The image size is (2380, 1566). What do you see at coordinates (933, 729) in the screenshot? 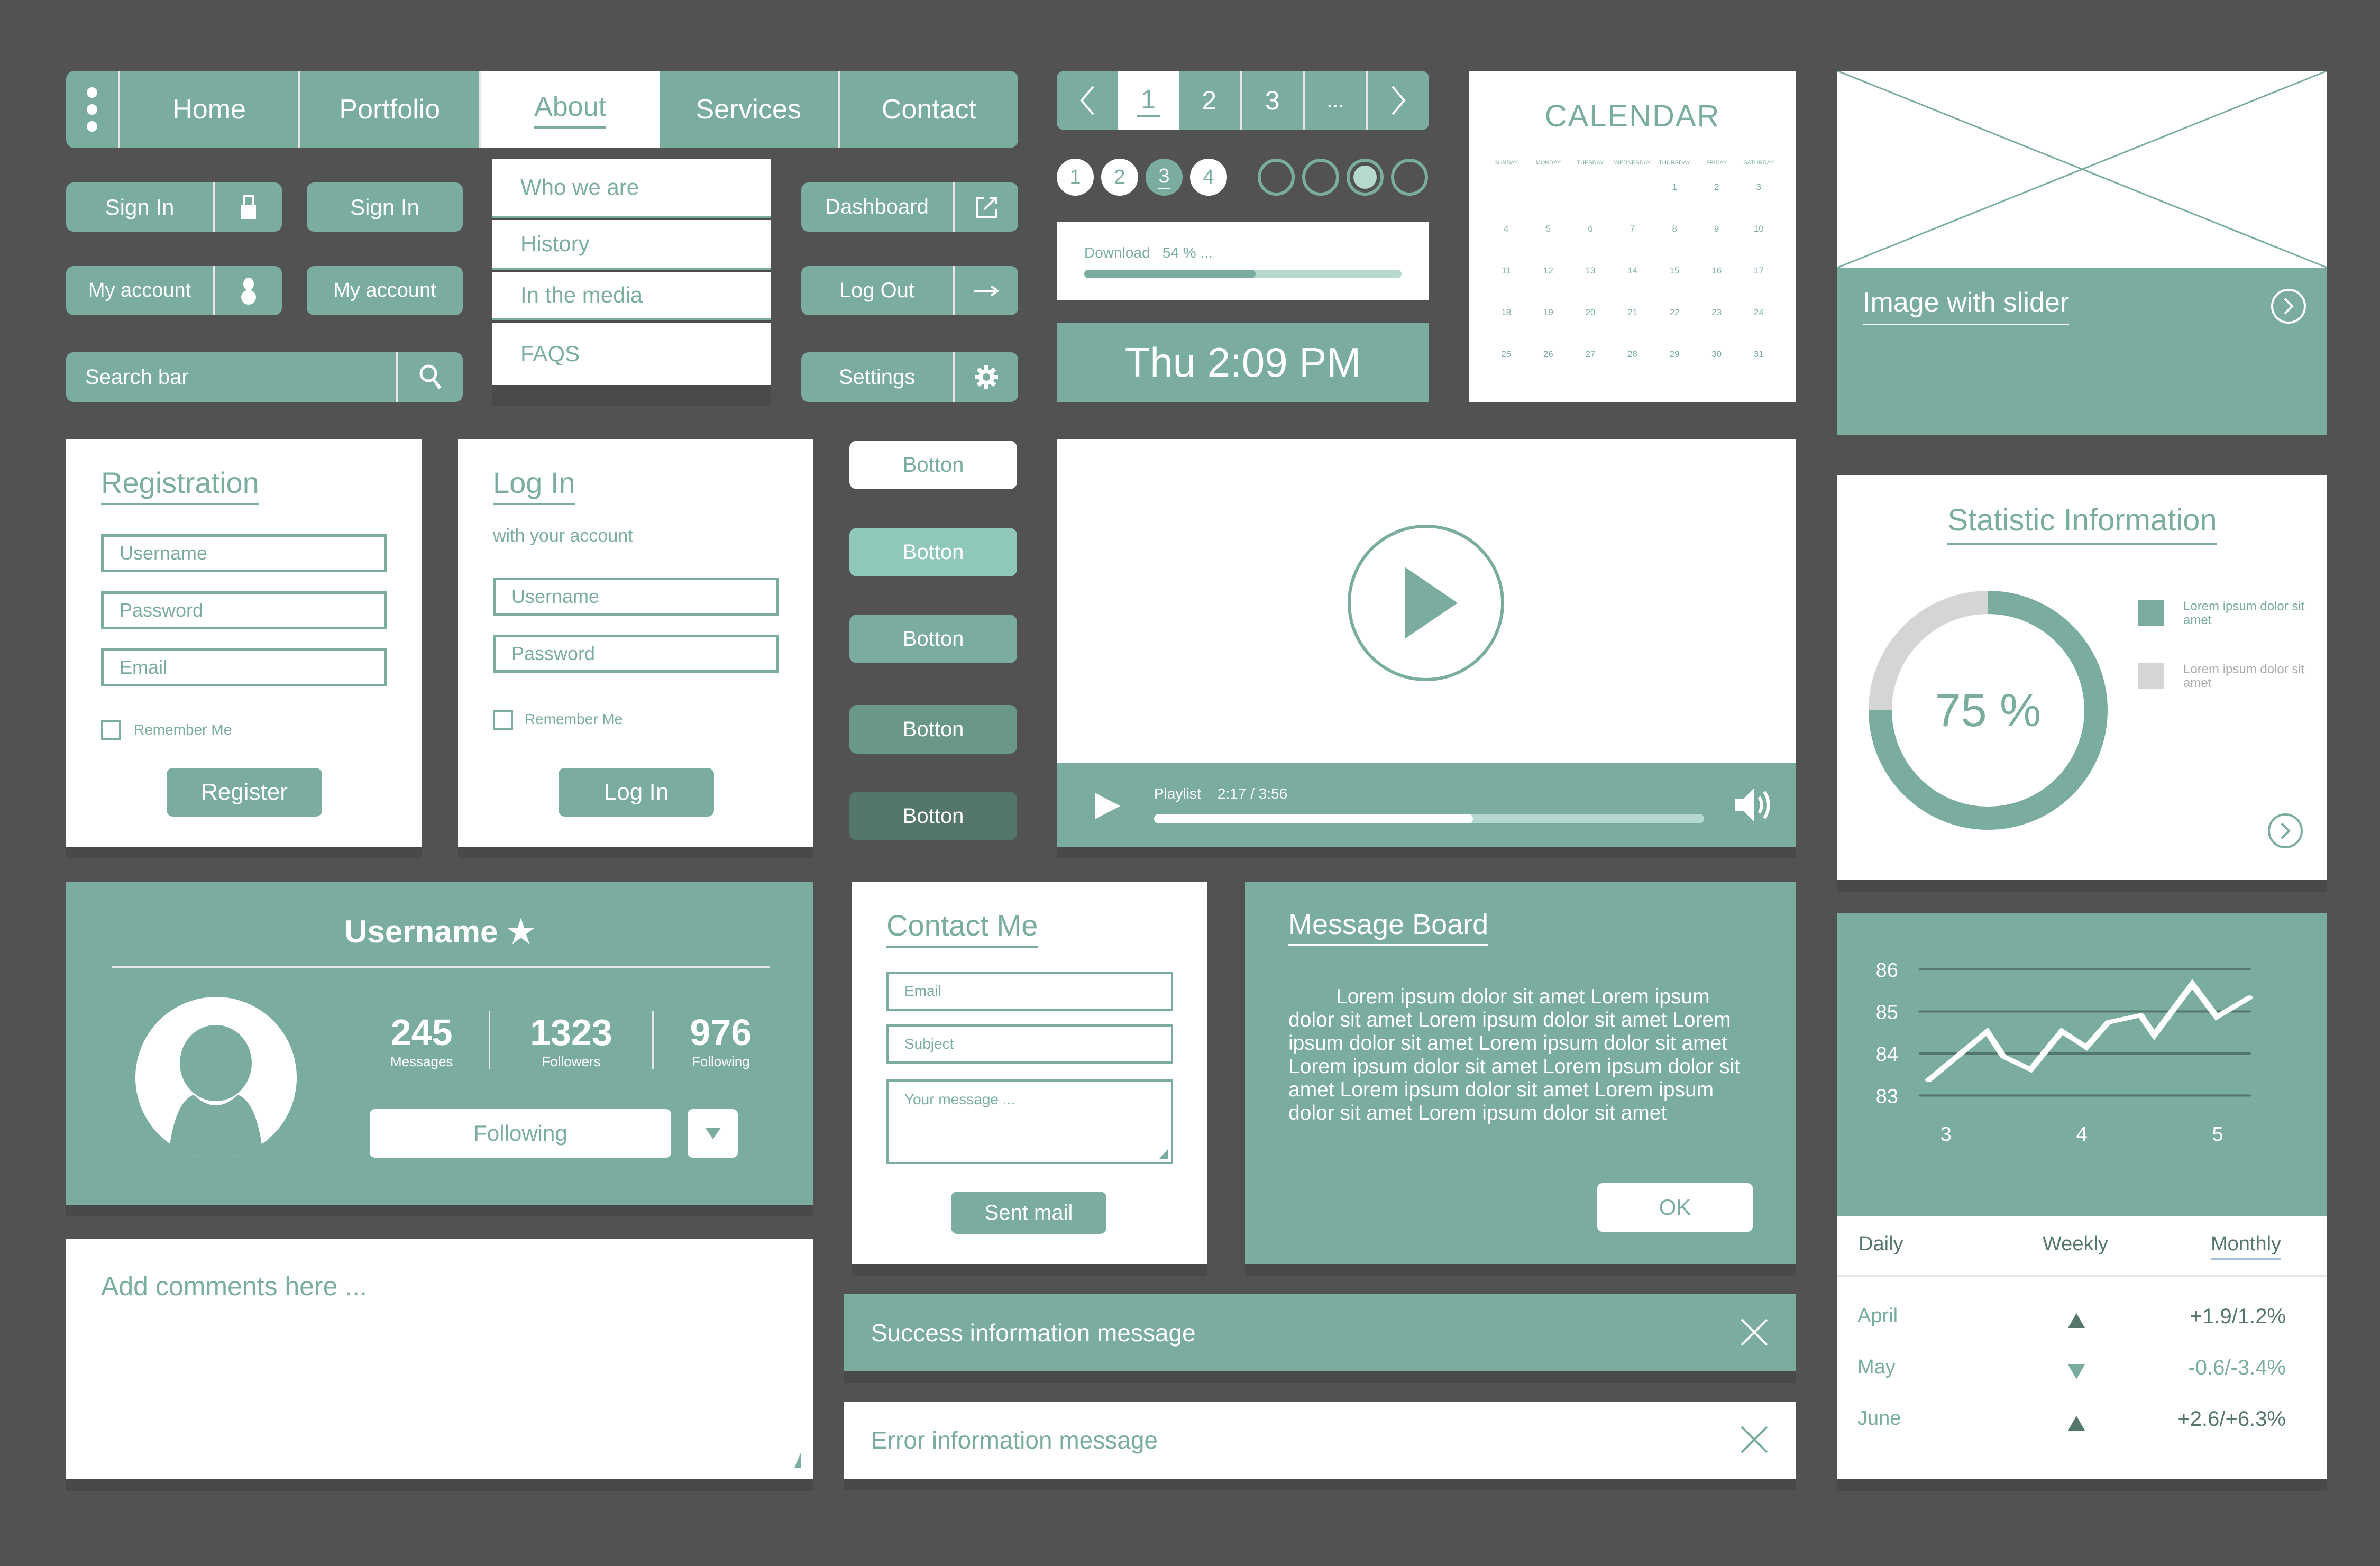
I see `botton-dark: Botton` at bounding box center [933, 729].